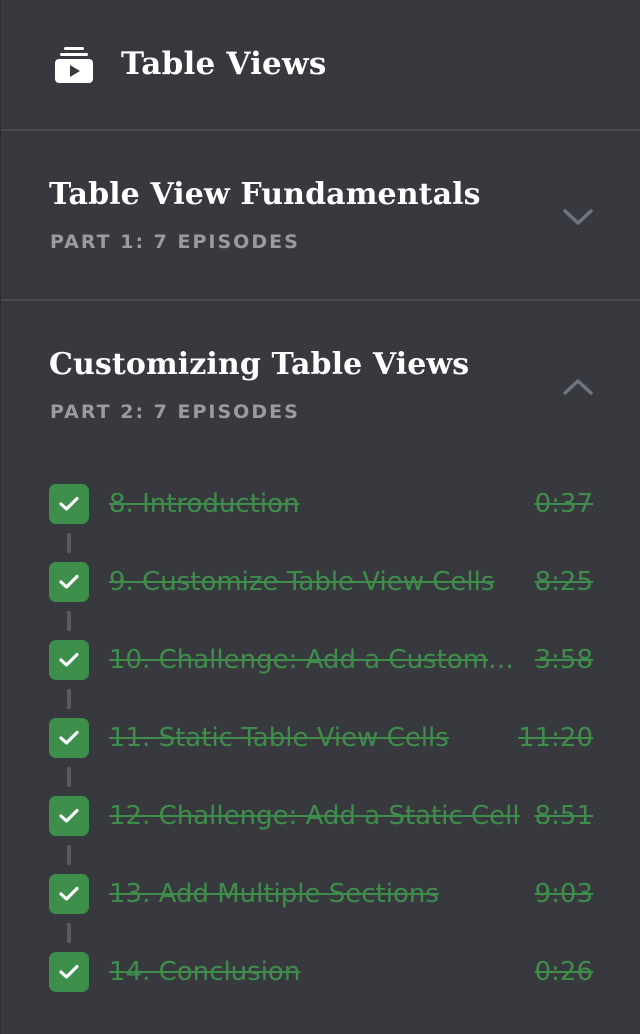 The height and width of the screenshot is (1034, 640). What do you see at coordinates (175, 412) in the screenshot?
I see `section-episode-count: PART 2: 7 EPISODES` at bounding box center [175, 412].